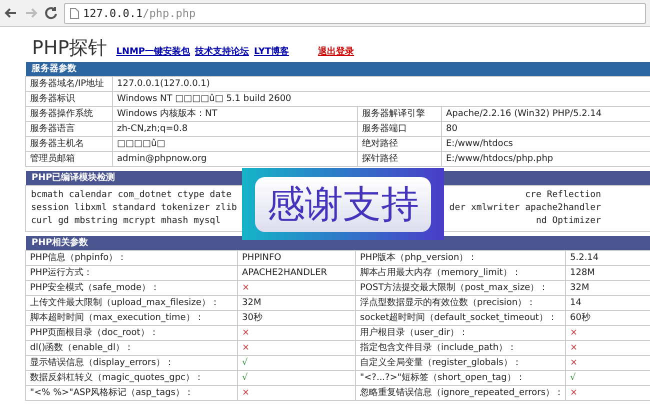  I want to click on table-cell: admin@phpnow.org, so click(235, 159).